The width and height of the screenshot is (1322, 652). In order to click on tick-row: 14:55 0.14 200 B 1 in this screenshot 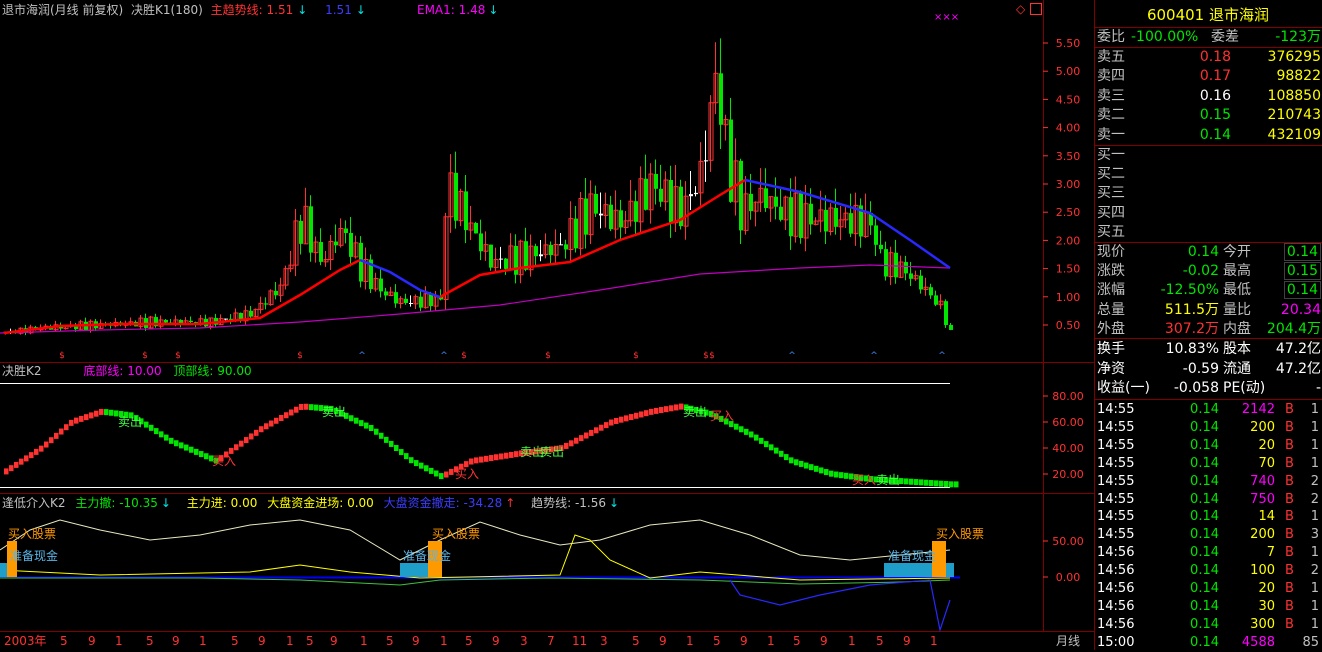, I will do `click(1208, 428)`.